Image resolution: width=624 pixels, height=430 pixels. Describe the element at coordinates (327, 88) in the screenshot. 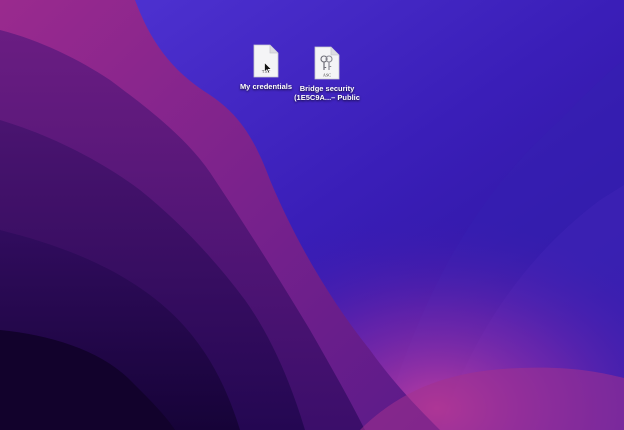

I see `icon-label-line1: Bridge security` at that location.